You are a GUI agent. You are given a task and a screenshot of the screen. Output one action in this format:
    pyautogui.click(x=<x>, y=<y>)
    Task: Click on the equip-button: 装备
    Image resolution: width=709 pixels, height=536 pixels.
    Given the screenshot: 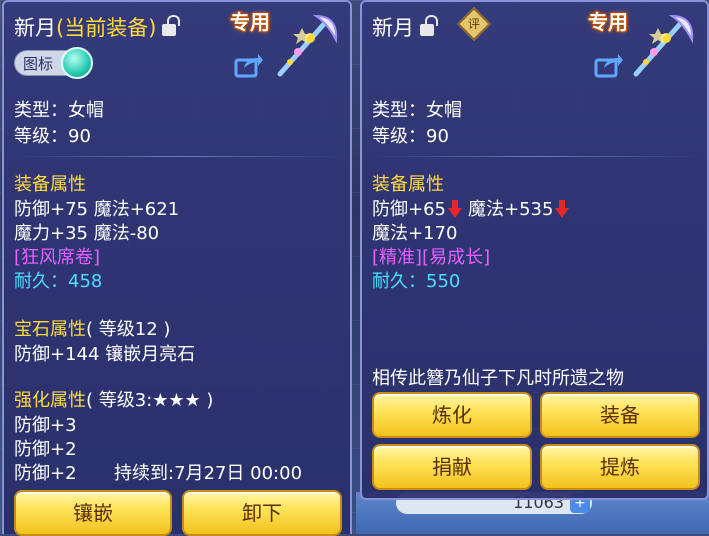 What is the action you would take?
    pyautogui.click(x=620, y=415)
    